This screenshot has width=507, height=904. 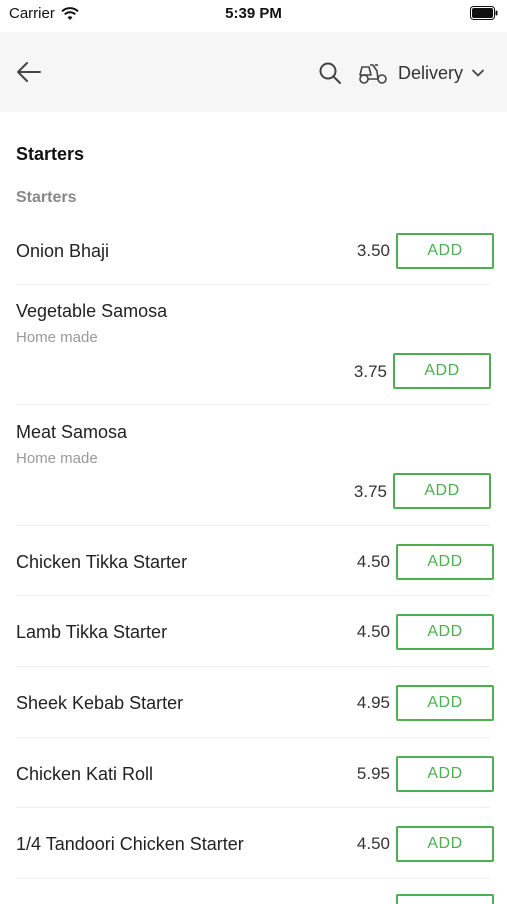 I want to click on chevron-down-icon, so click(x=478, y=73).